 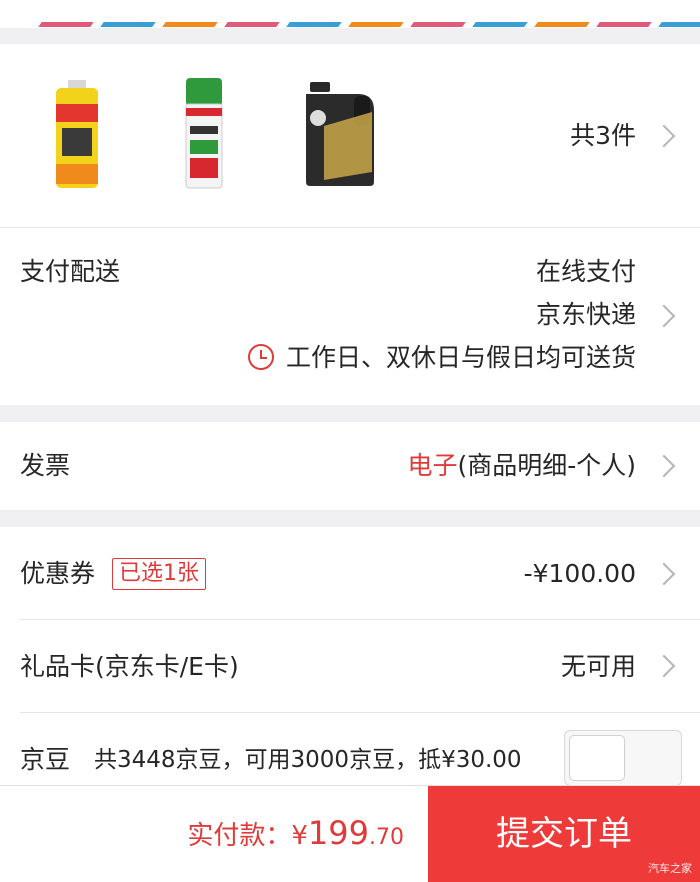 I want to click on payment-method: 在线支付, so click(x=585, y=271).